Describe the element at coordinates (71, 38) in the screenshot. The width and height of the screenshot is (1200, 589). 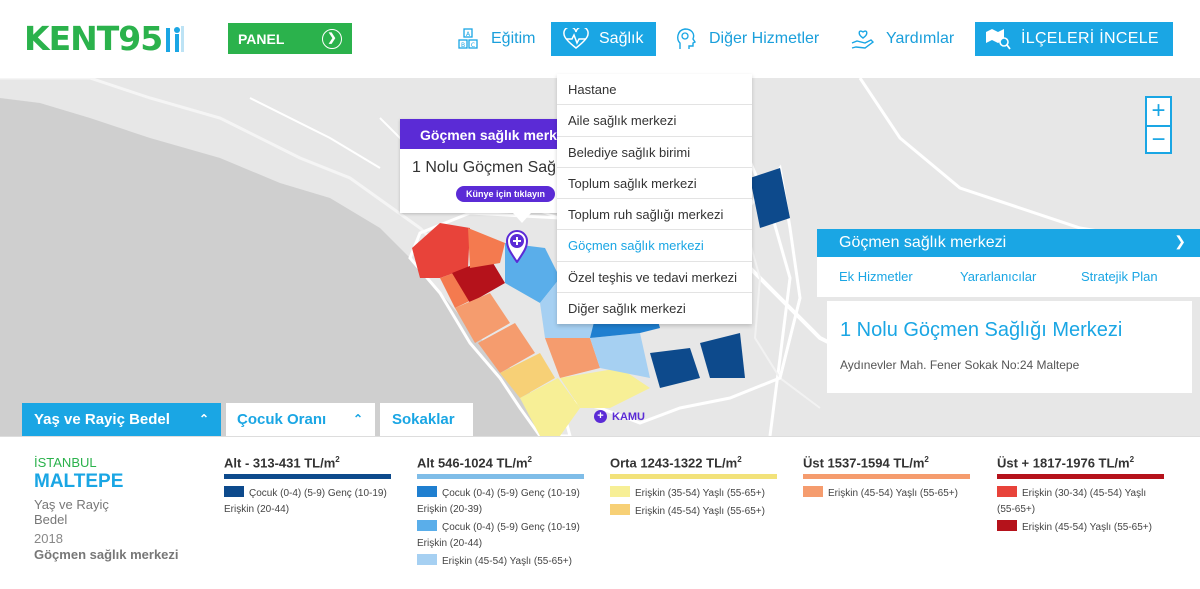
I see `logo-text: KENT` at that location.